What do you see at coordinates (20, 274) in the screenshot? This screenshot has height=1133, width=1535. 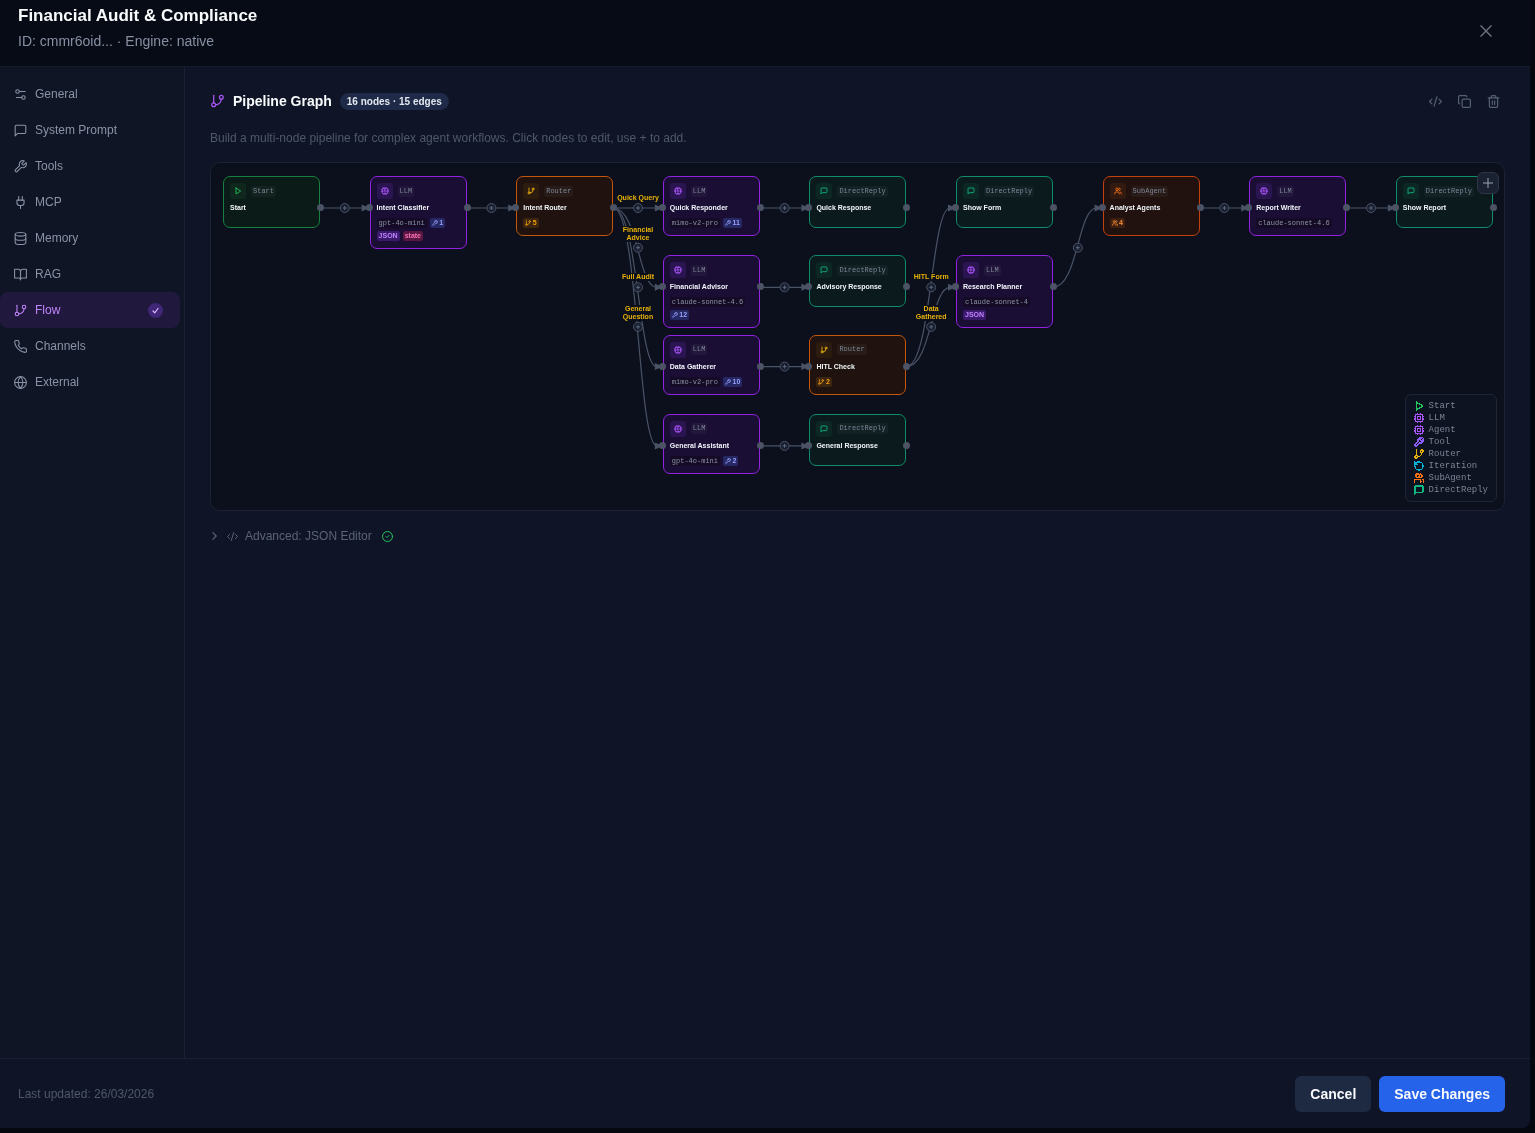 I see `book-icon` at bounding box center [20, 274].